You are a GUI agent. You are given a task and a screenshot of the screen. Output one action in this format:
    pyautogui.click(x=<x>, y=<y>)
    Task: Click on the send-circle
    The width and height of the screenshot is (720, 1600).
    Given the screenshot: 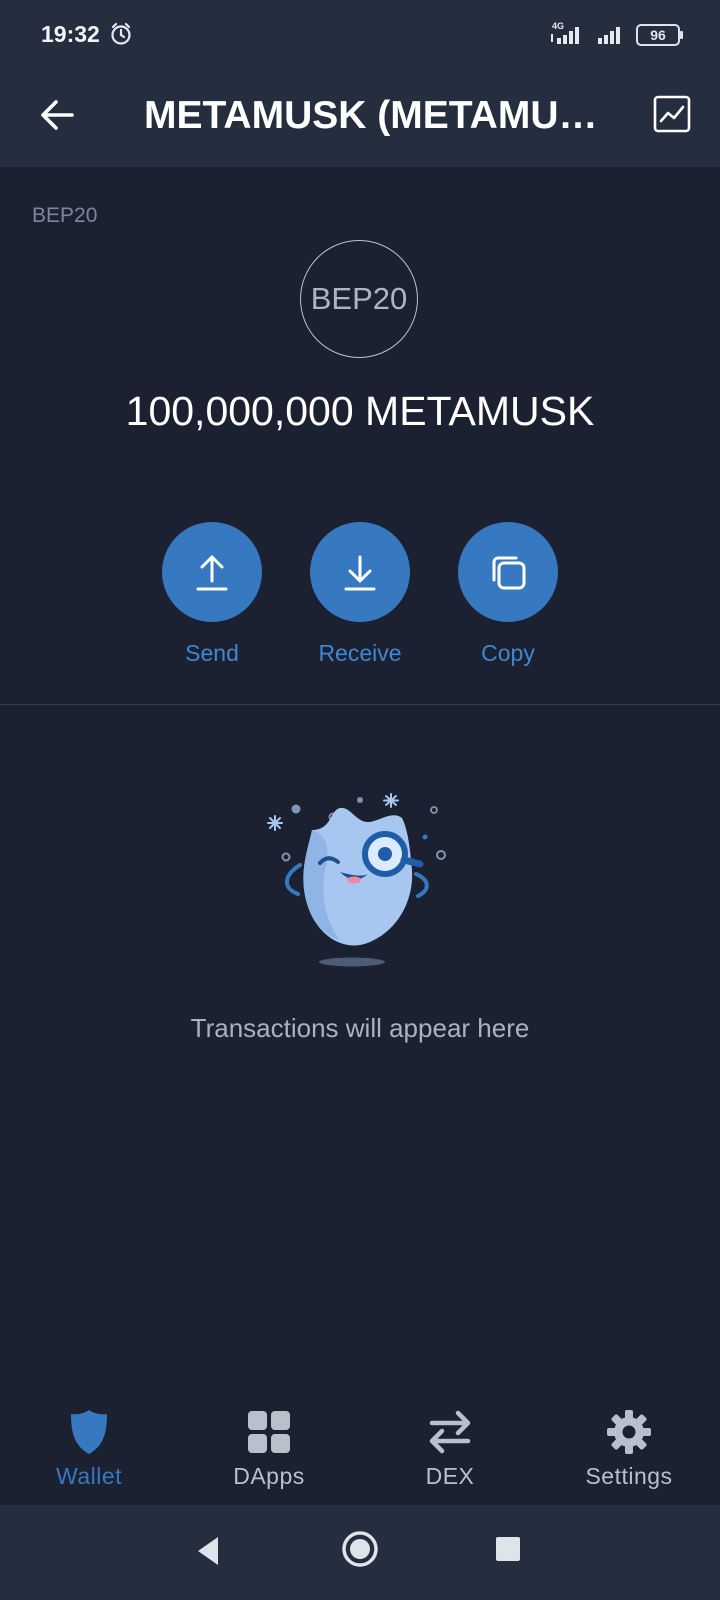 What is the action you would take?
    pyautogui.click(x=212, y=572)
    